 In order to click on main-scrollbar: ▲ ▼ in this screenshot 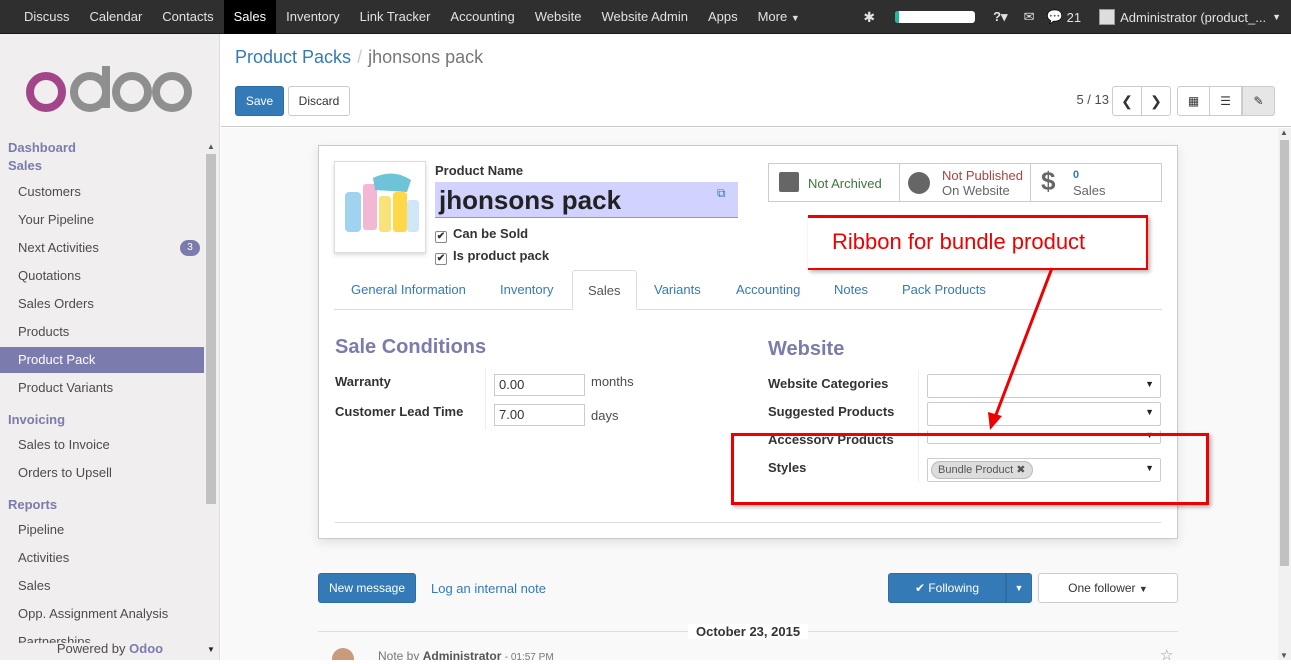, I will do `click(1284, 394)`.